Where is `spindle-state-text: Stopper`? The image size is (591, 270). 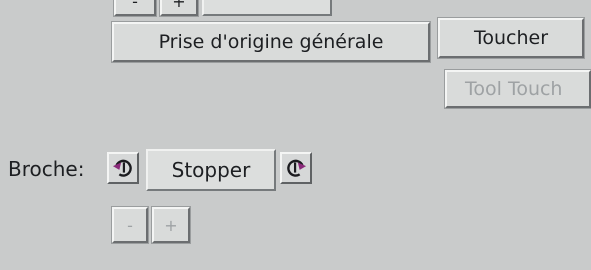
spindle-state-text: Stopper is located at coordinates (211, 170).